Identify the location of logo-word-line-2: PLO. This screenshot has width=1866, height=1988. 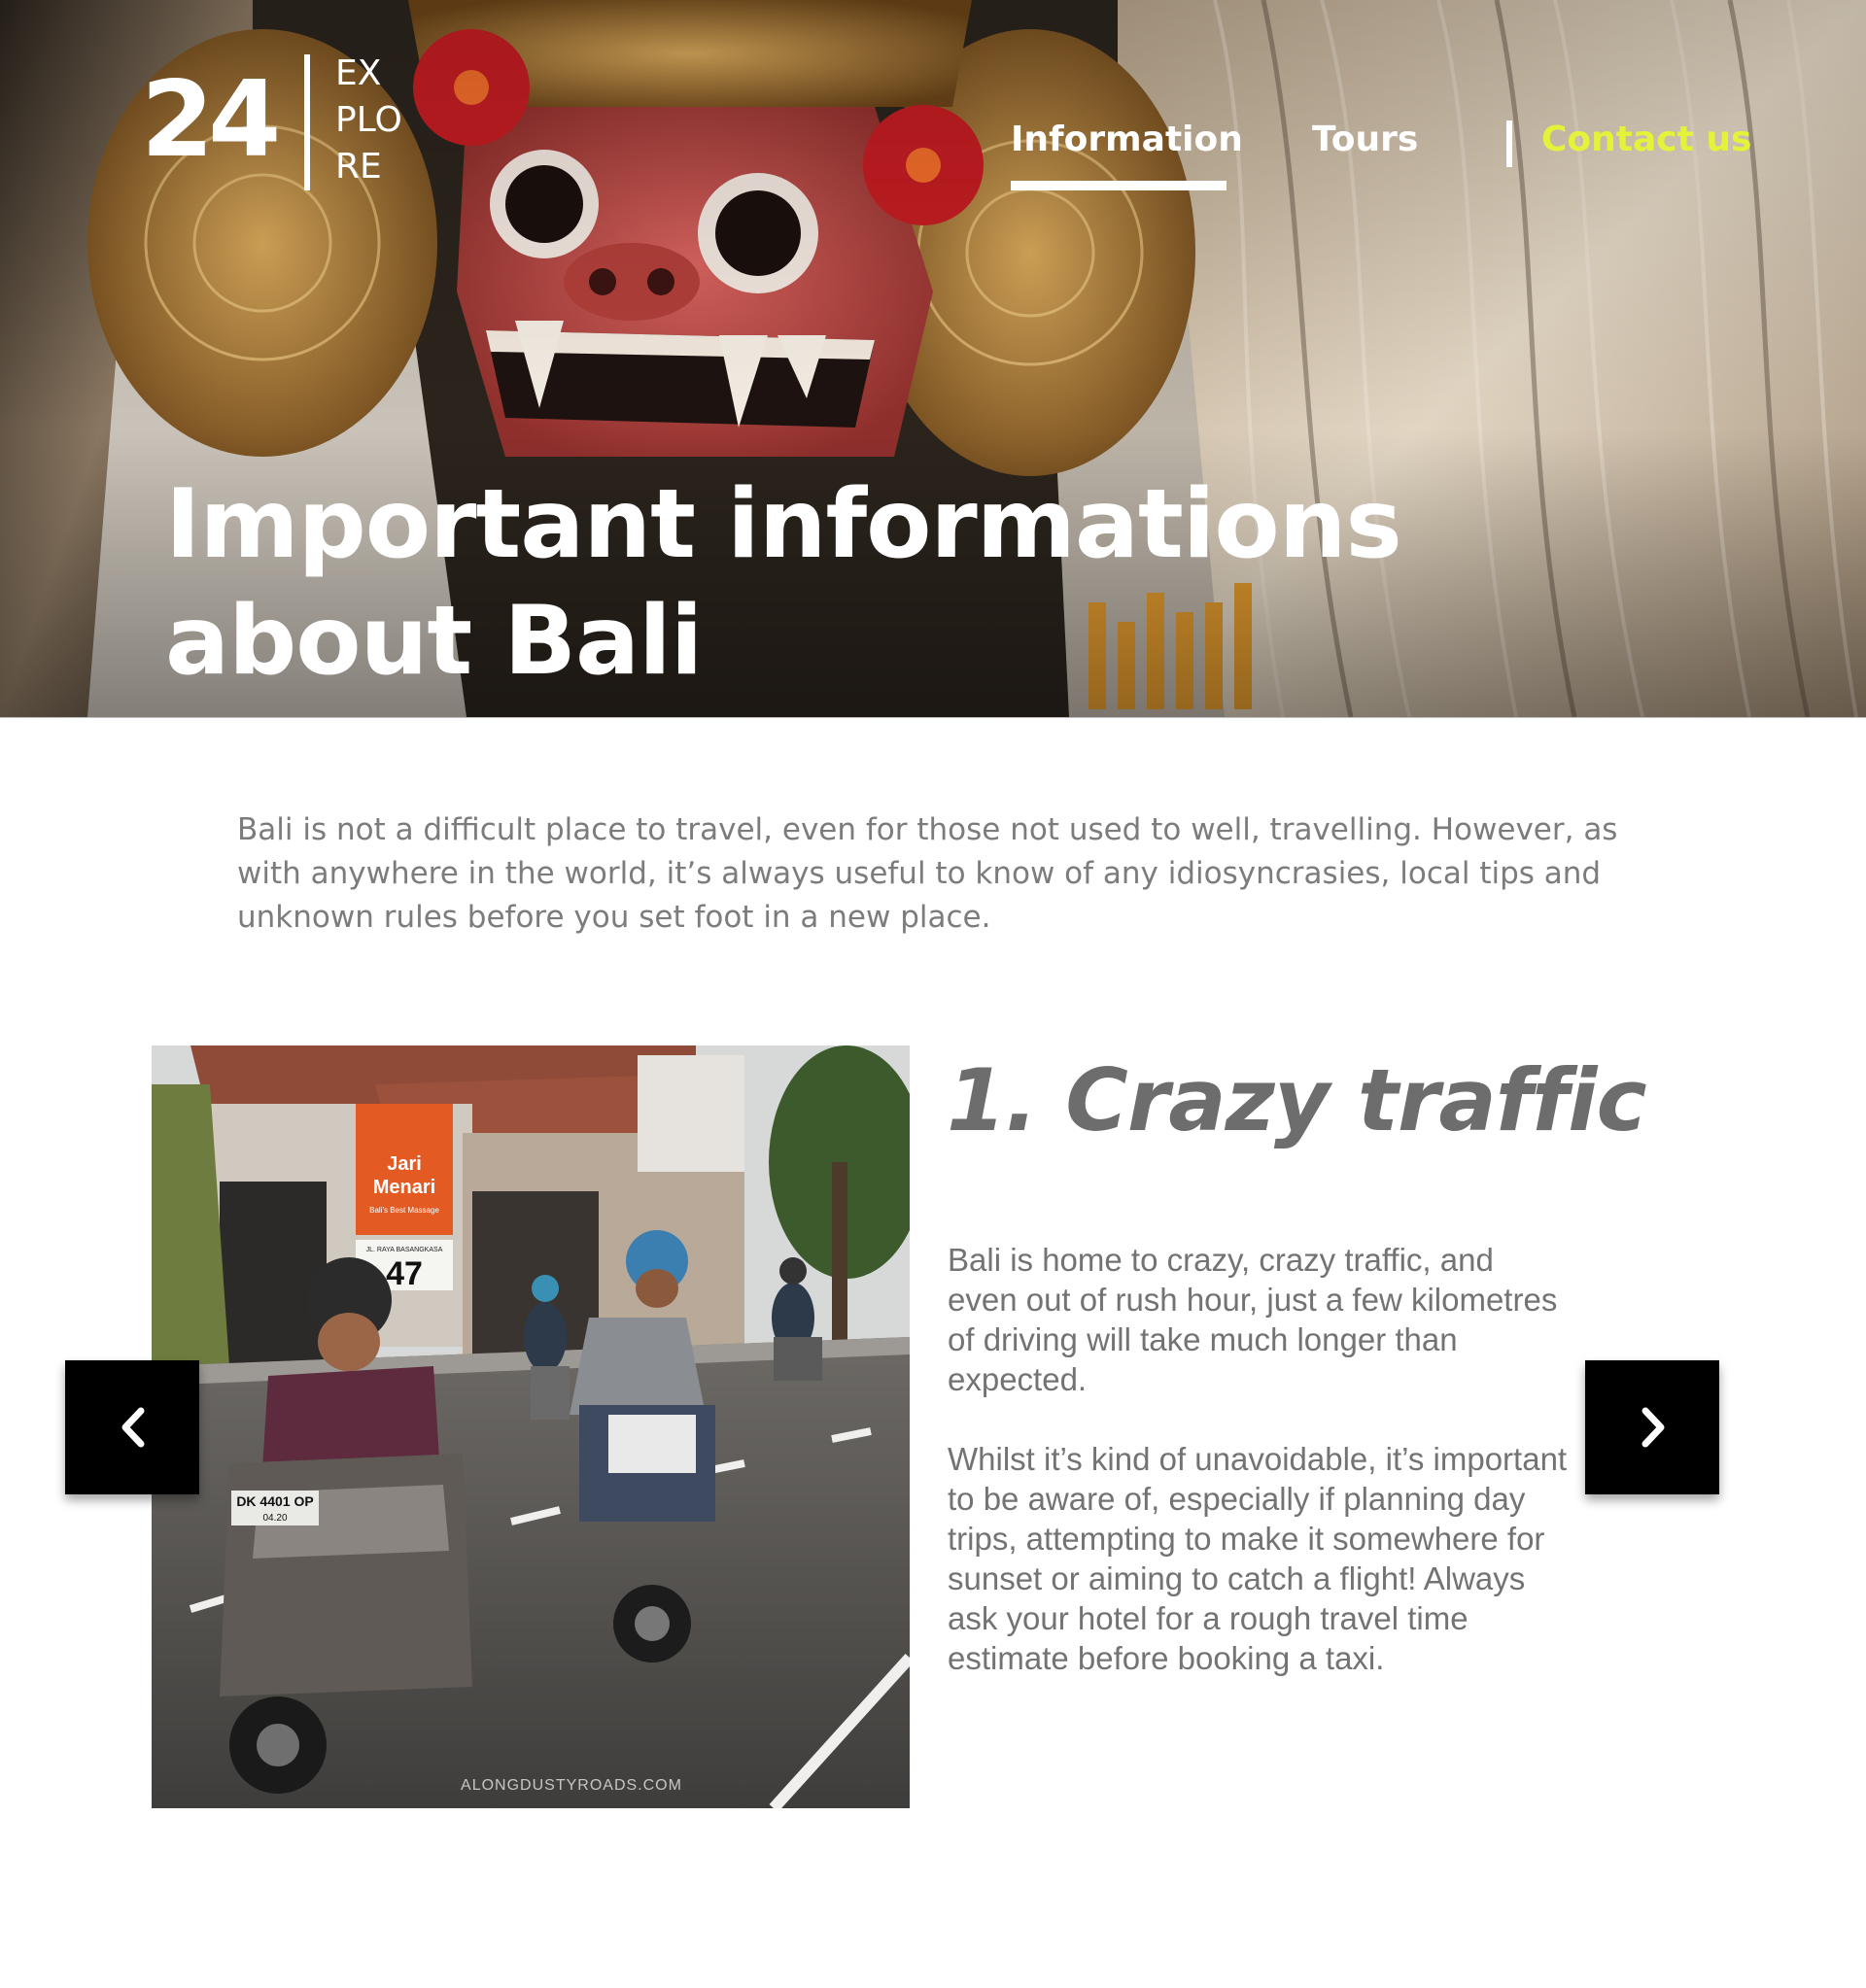
(368, 120).